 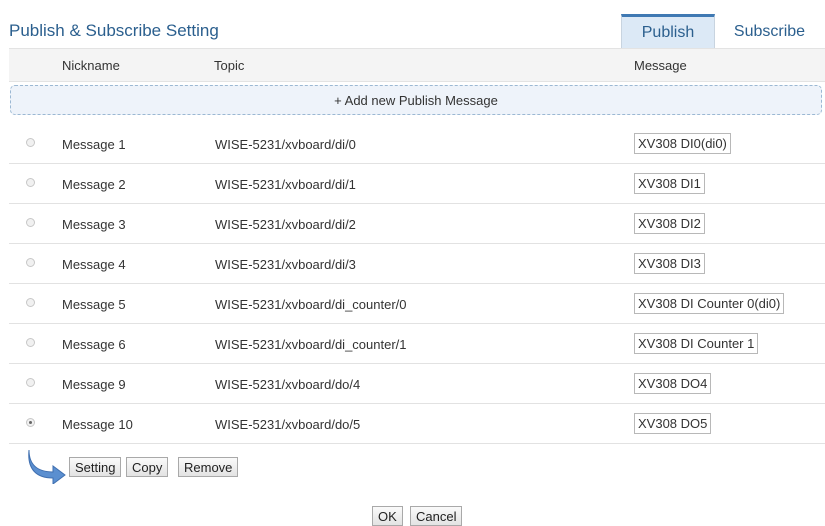 I want to click on remove-button: Remove, so click(x=208, y=467).